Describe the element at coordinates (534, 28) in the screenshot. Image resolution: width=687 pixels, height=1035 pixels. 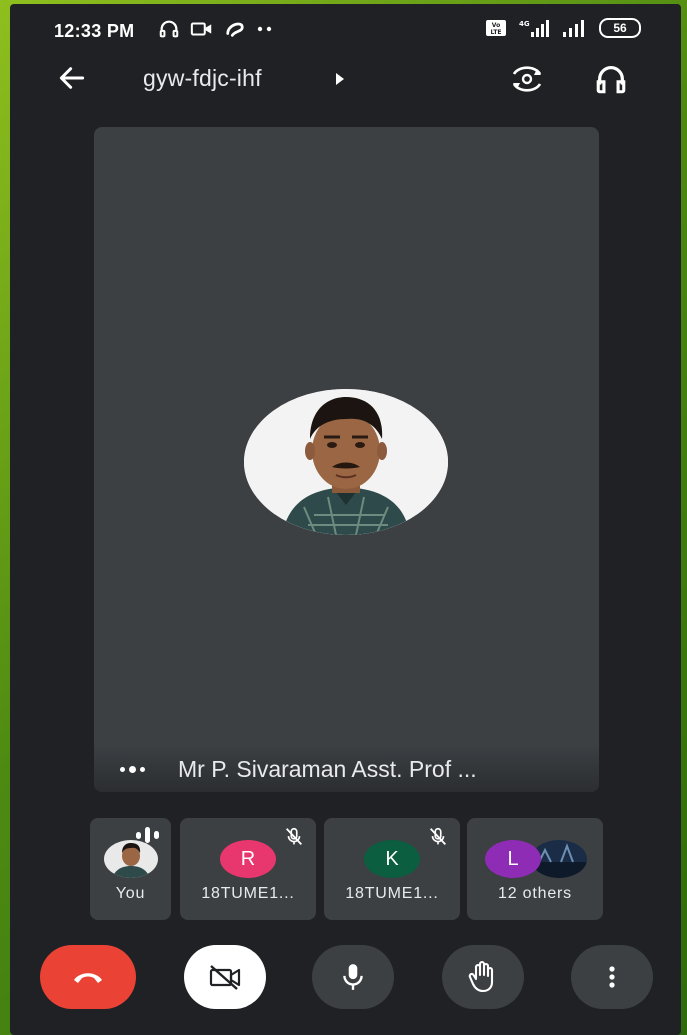
I see `signal-4g-icon: 4G` at that location.